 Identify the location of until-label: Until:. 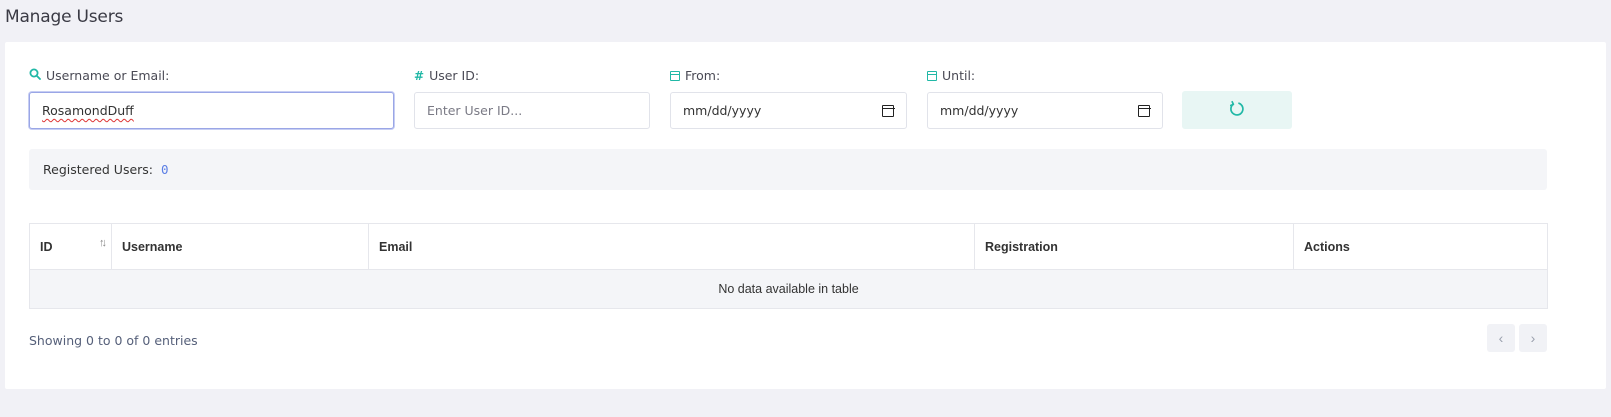
(951, 75).